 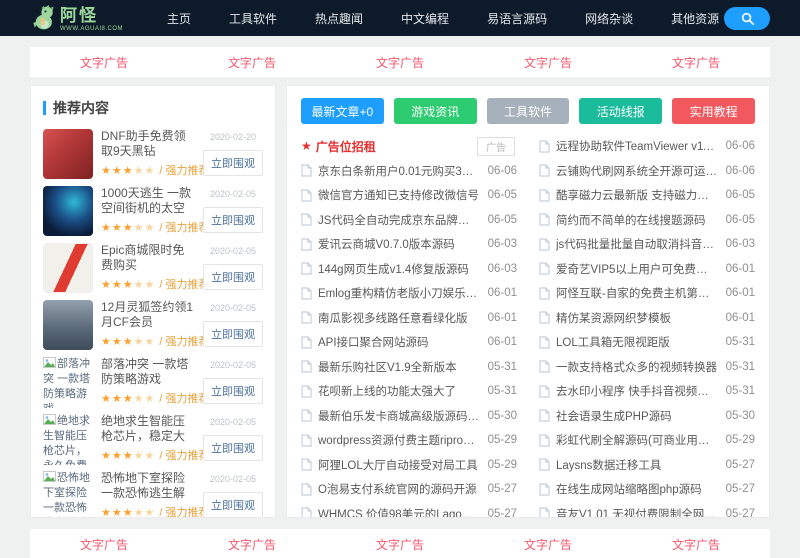 I want to click on category-button-3: 工具软件, so click(x=528, y=111).